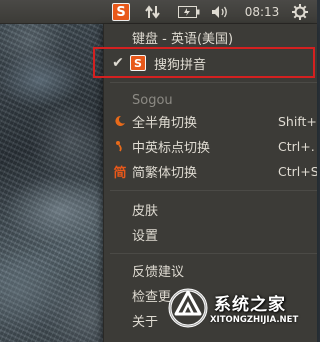  I want to click on menu-item-label: 键盘 - 英语(美国), so click(183, 39).